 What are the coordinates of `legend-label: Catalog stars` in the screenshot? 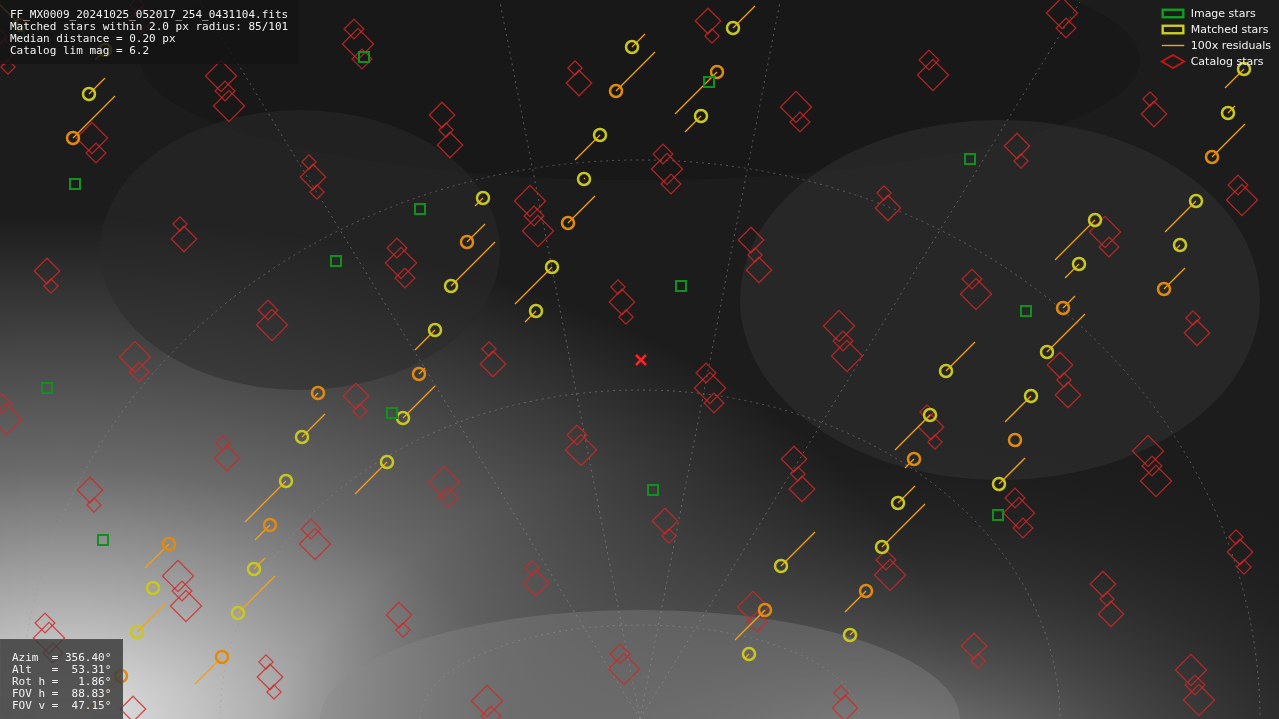 It's located at (1227, 61).